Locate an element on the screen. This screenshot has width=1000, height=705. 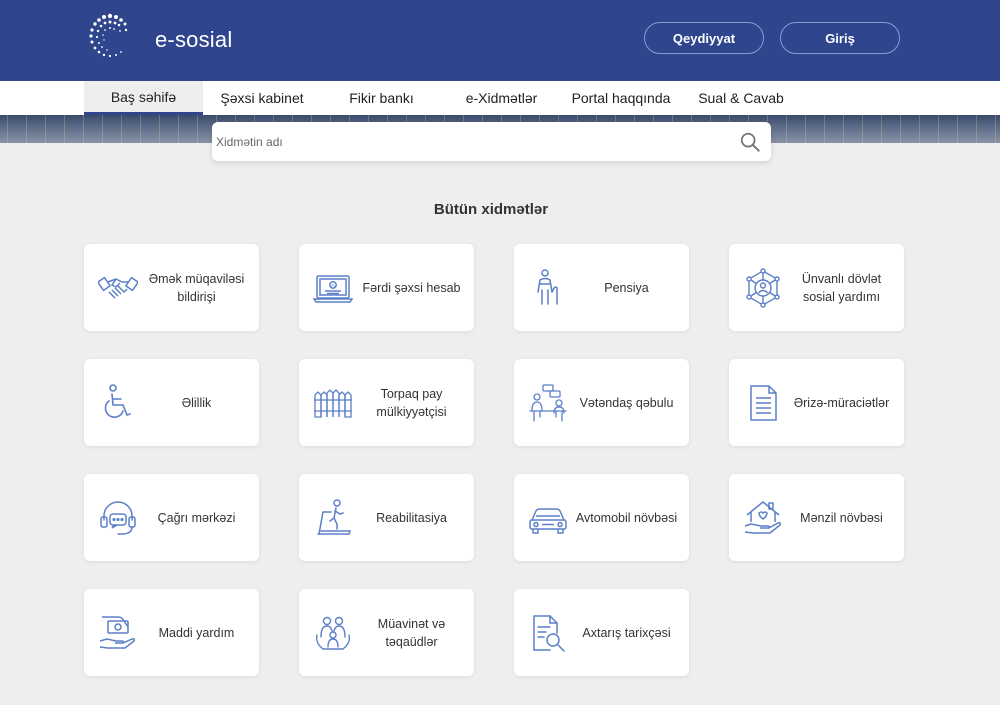
family-icon is located at coordinates (333, 633).